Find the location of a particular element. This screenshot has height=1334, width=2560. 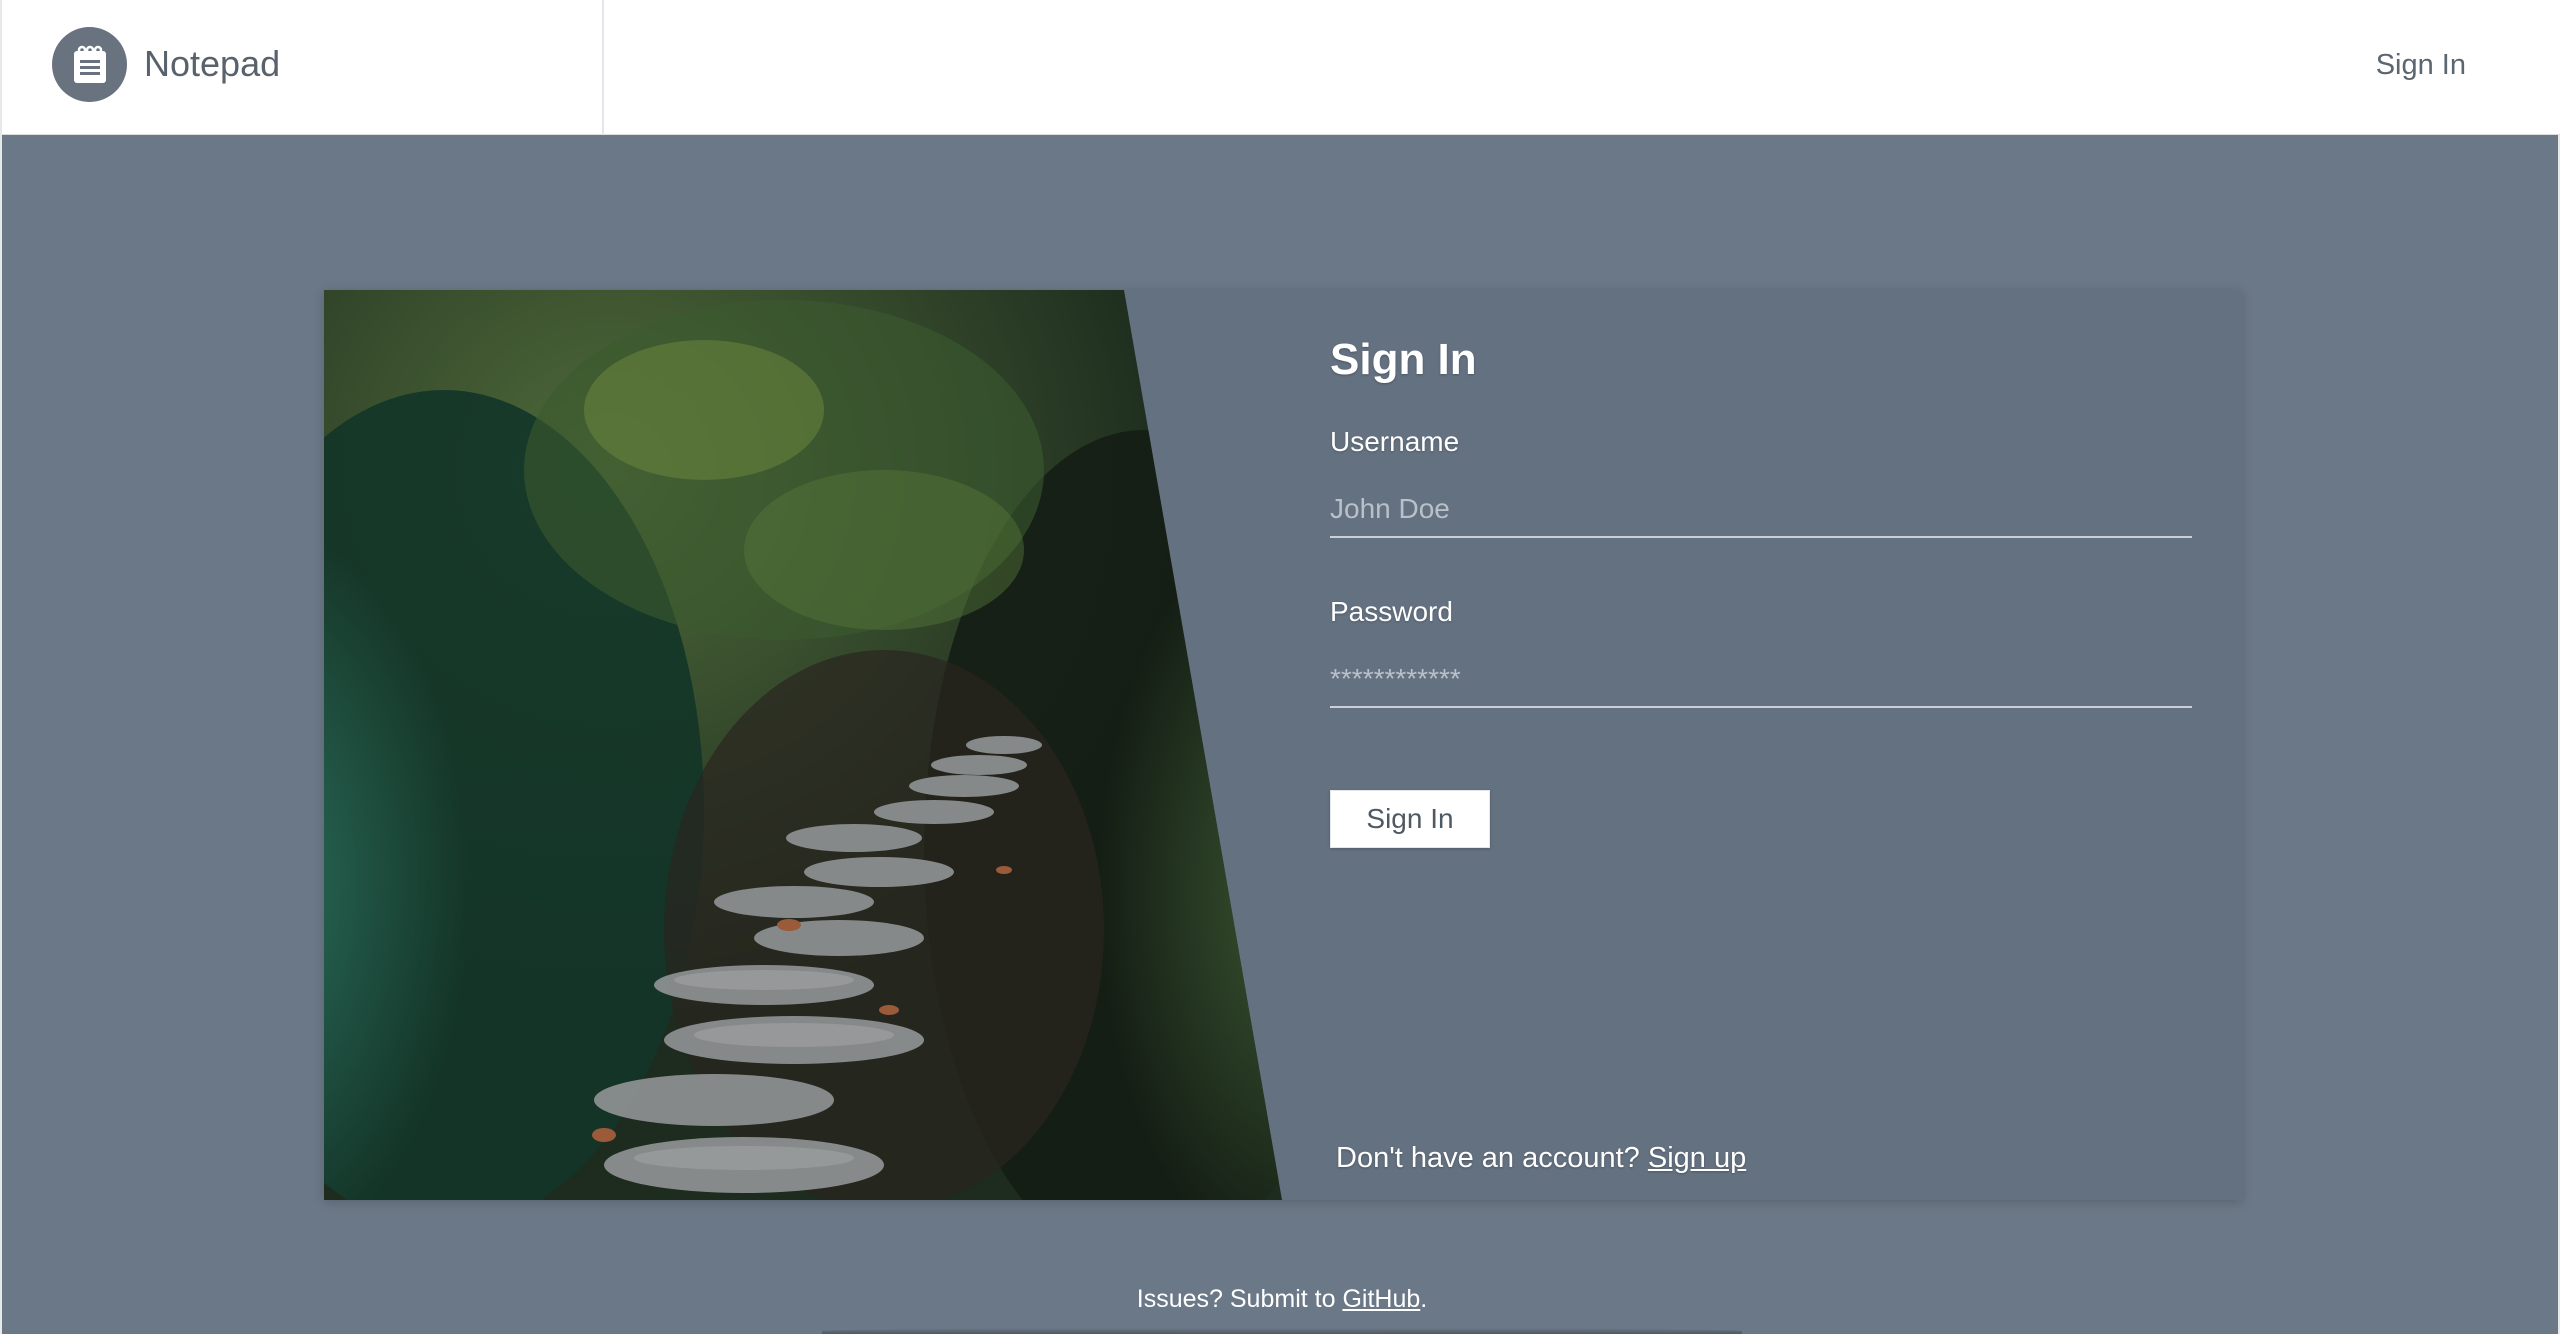

app-name: Notepad is located at coordinates (212, 63).